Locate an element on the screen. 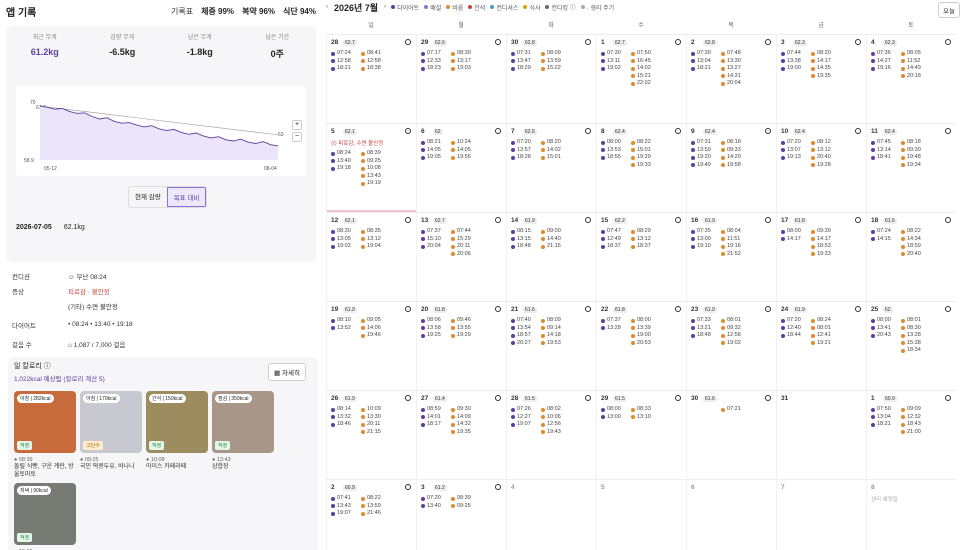  meal-desc: 아이스 카페라떼 is located at coordinates (166, 467).